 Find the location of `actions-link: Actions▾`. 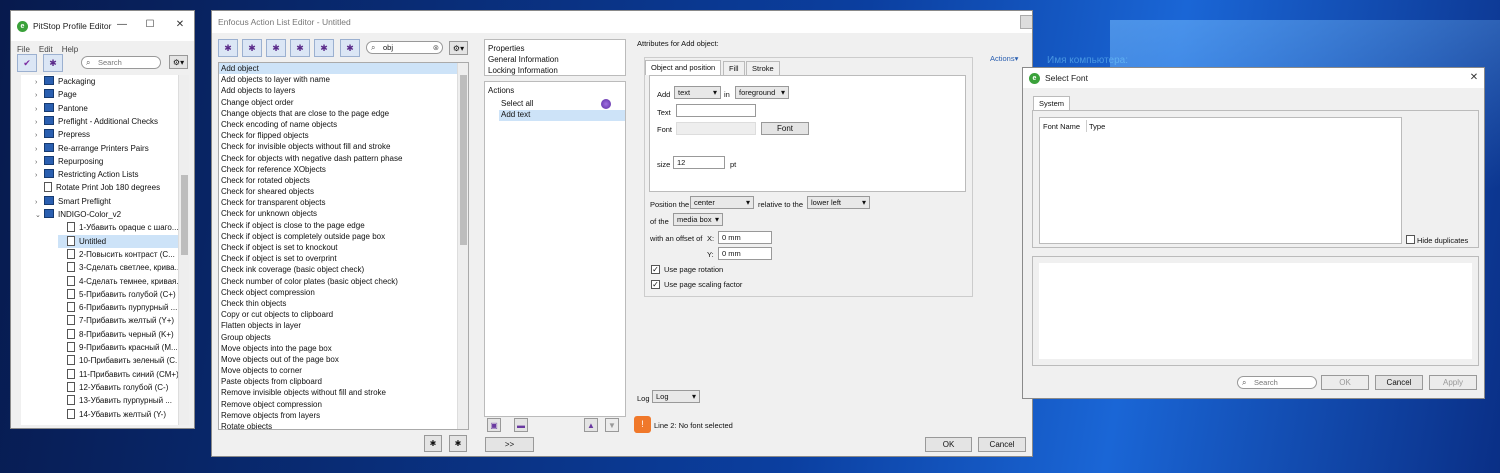

actions-link: Actions▾ is located at coordinates (1004, 58).